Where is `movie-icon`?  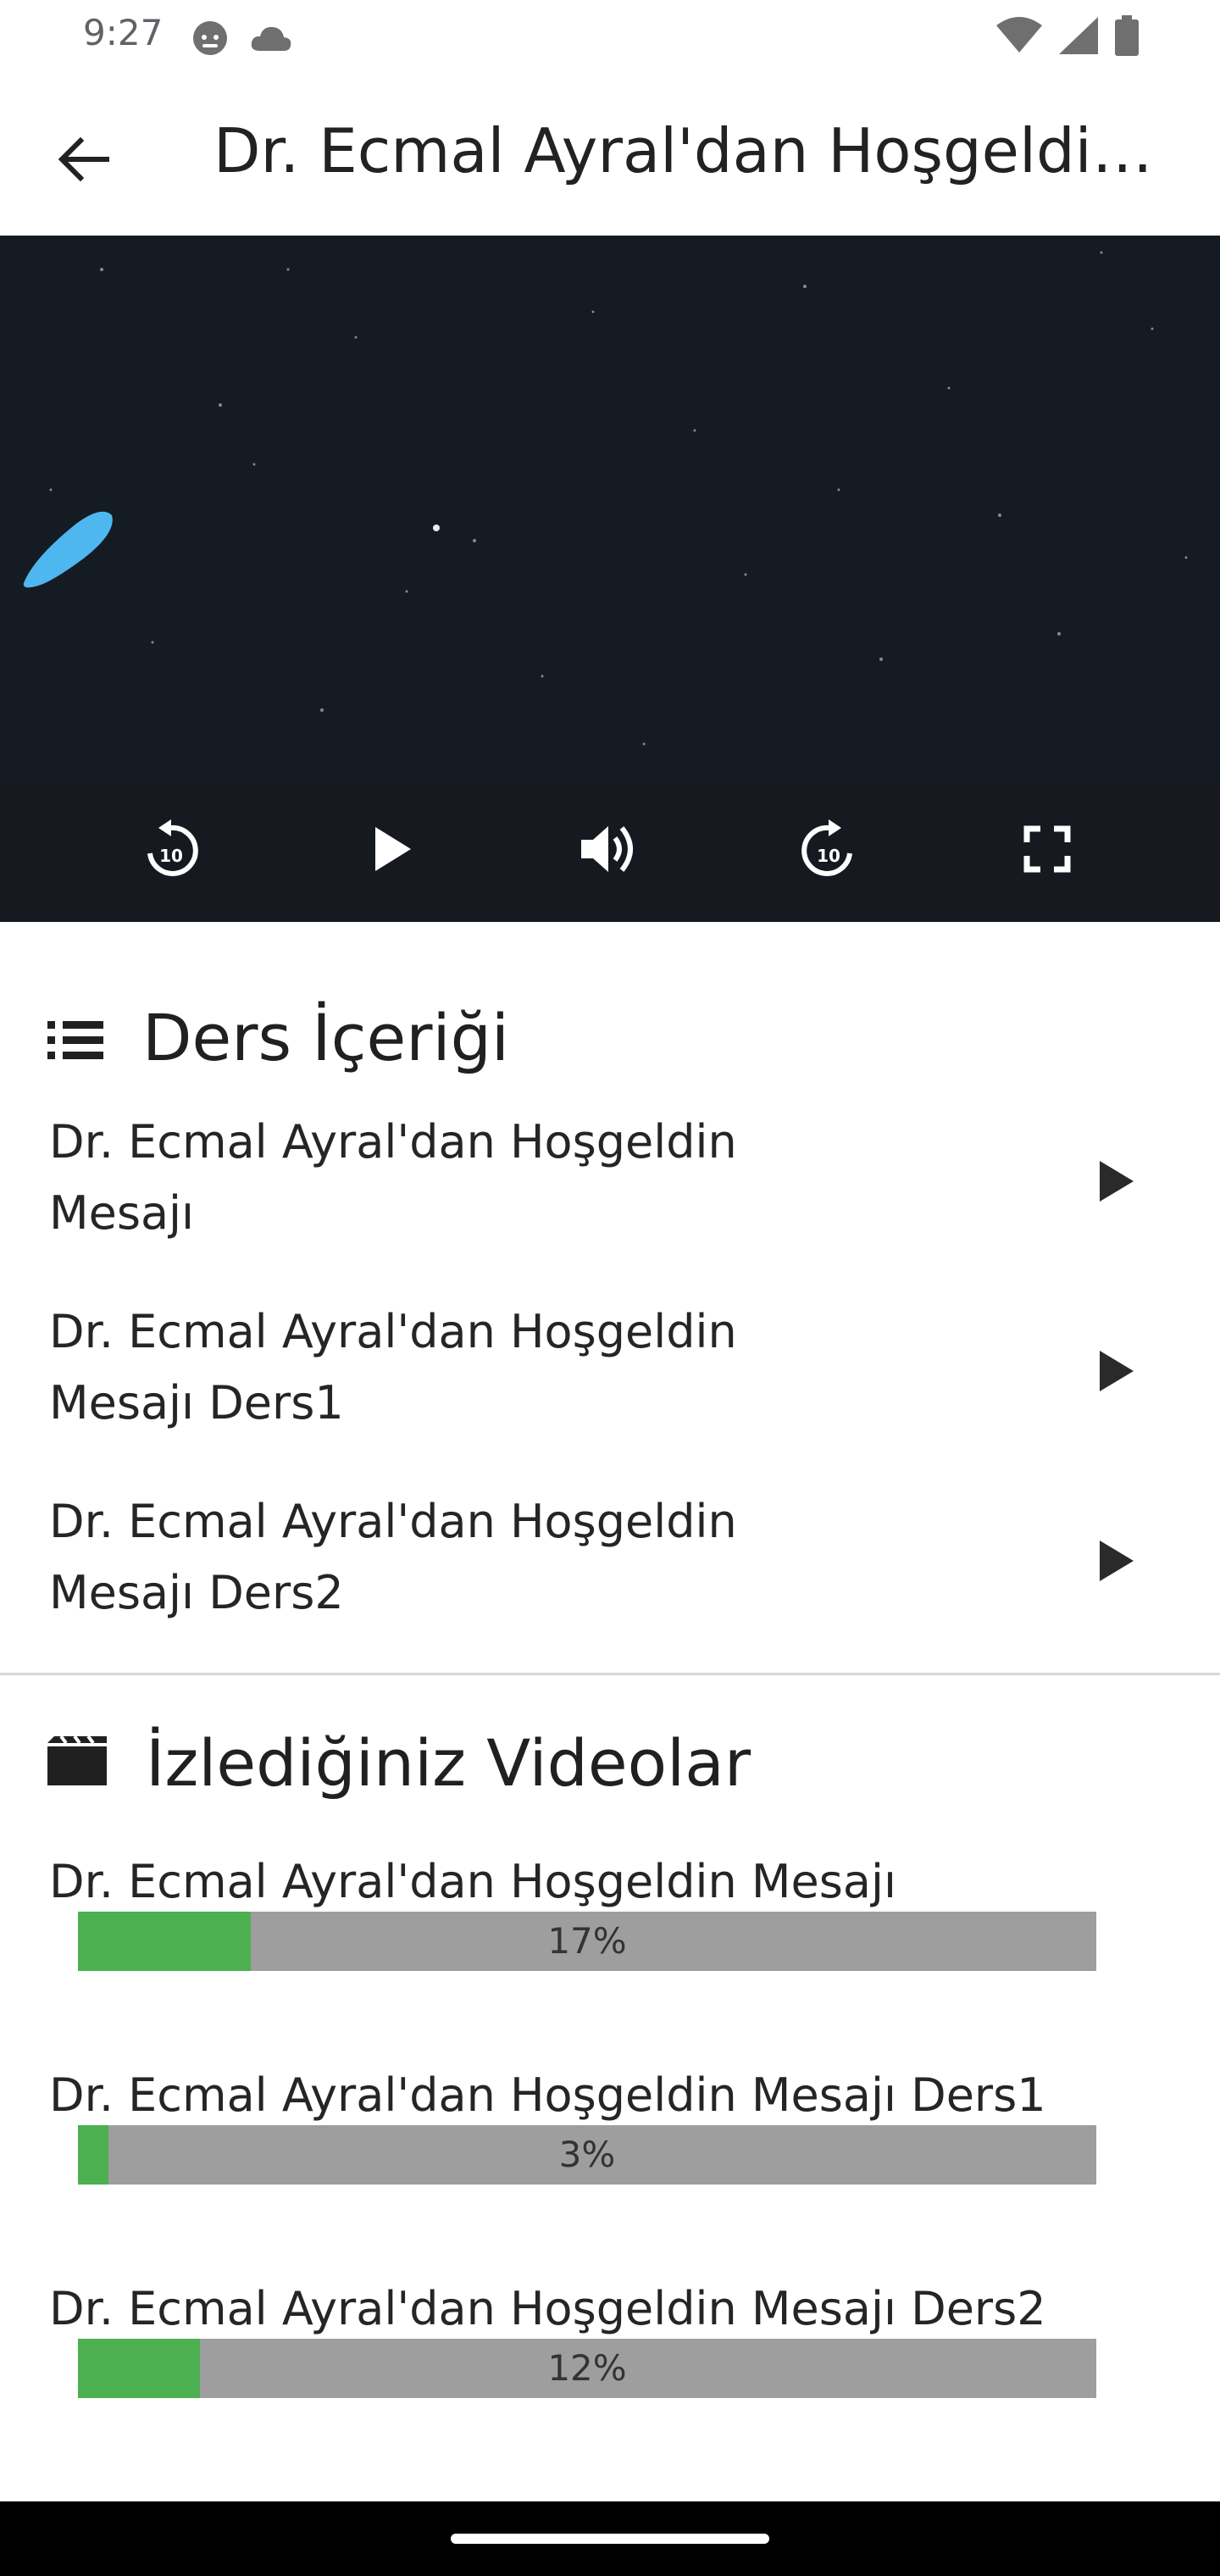 movie-icon is located at coordinates (77, 1763).